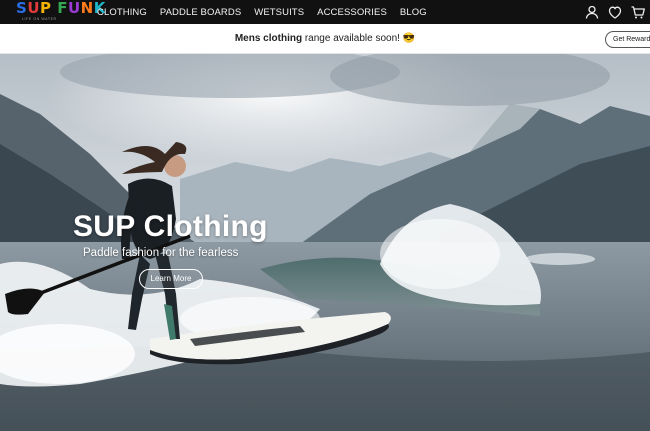 The image size is (650, 431). Describe the element at coordinates (615, 12) in the screenshot. I see `wishlist-heart-icon` at that location.